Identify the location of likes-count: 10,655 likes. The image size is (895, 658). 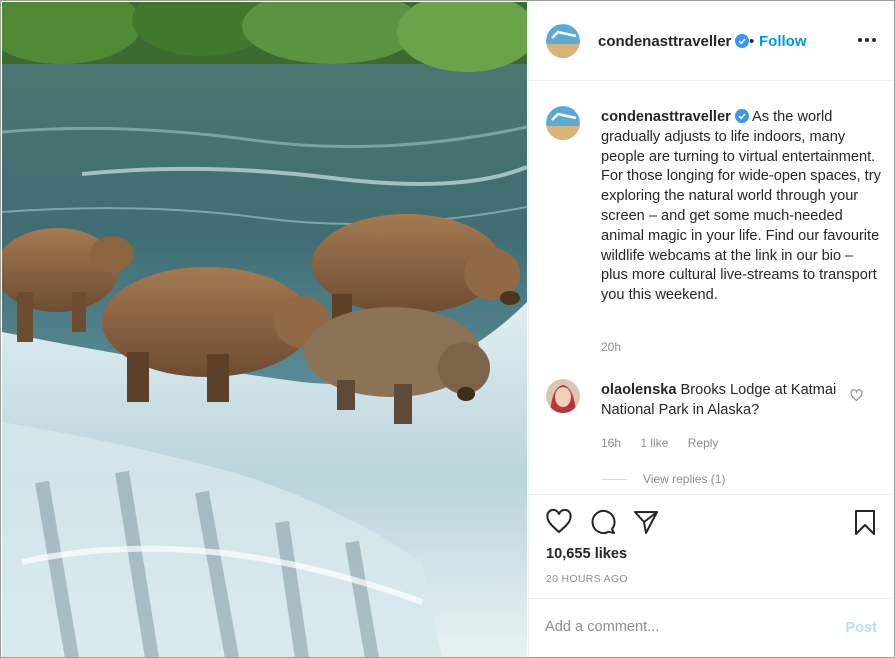
(586, 554).